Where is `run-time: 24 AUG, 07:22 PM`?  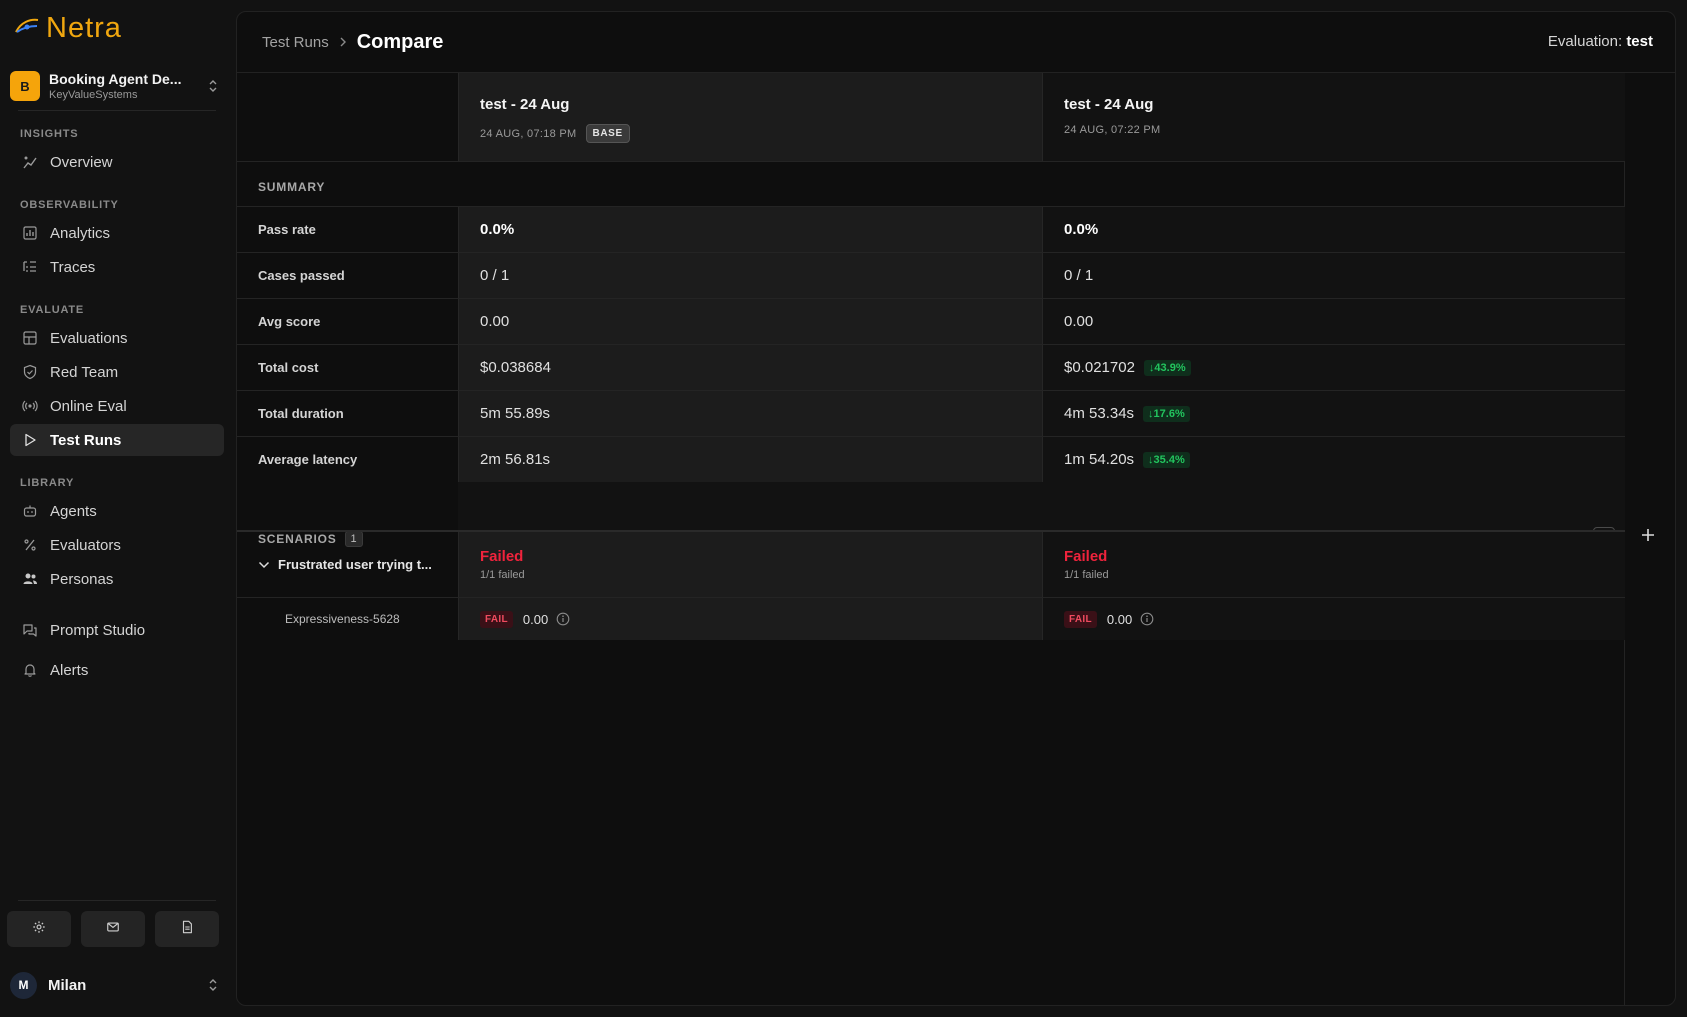
run-time: 24 AUG, 07:22 PM is located at coordinates (1112, 130).